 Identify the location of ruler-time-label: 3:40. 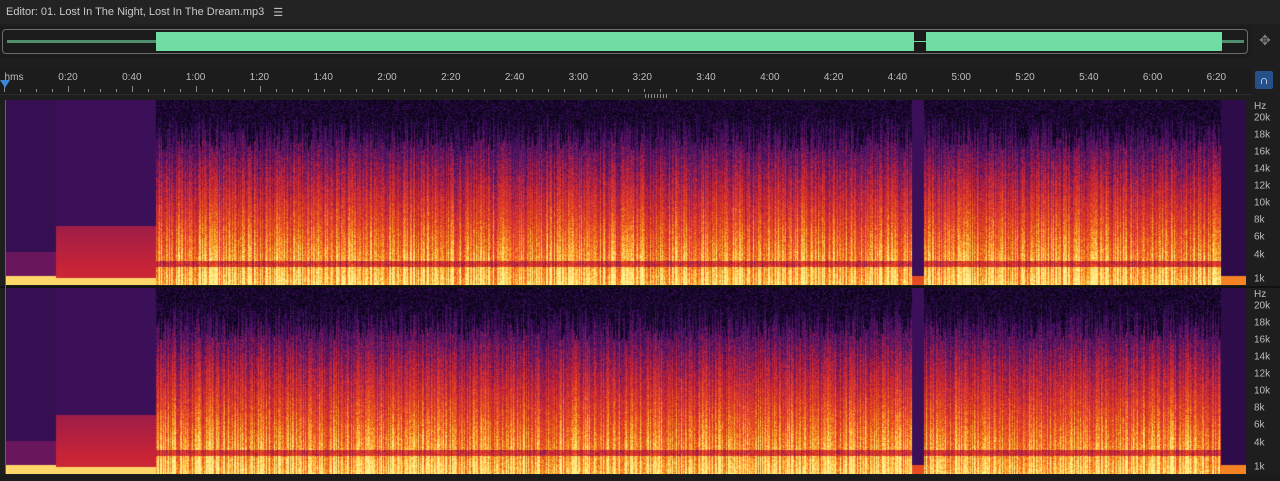
(706, 77).